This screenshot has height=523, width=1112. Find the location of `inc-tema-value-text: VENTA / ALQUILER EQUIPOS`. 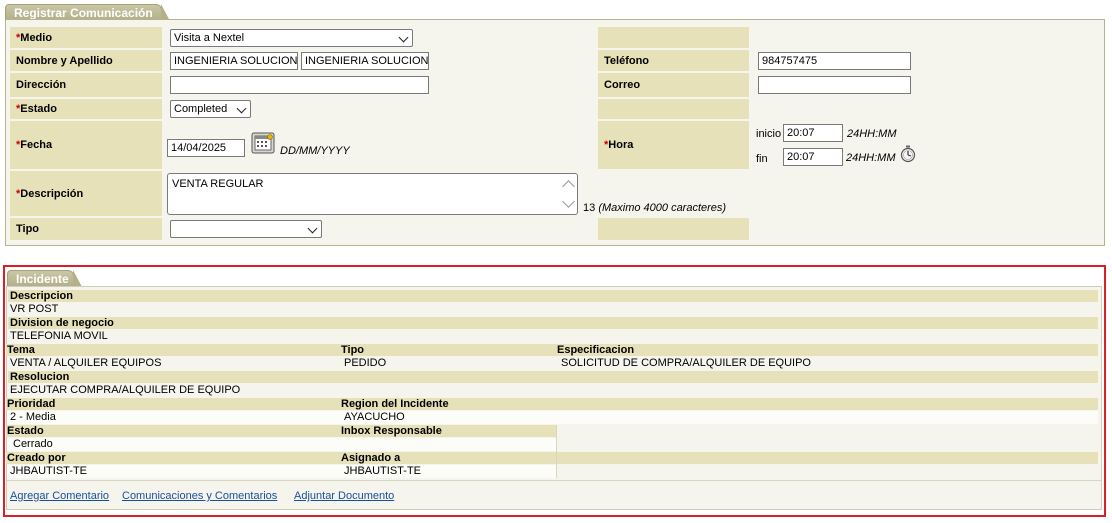

inc-tema-value-text: VENTA / ALQUILER EQUIPOS is located at coordinates (86, 363).